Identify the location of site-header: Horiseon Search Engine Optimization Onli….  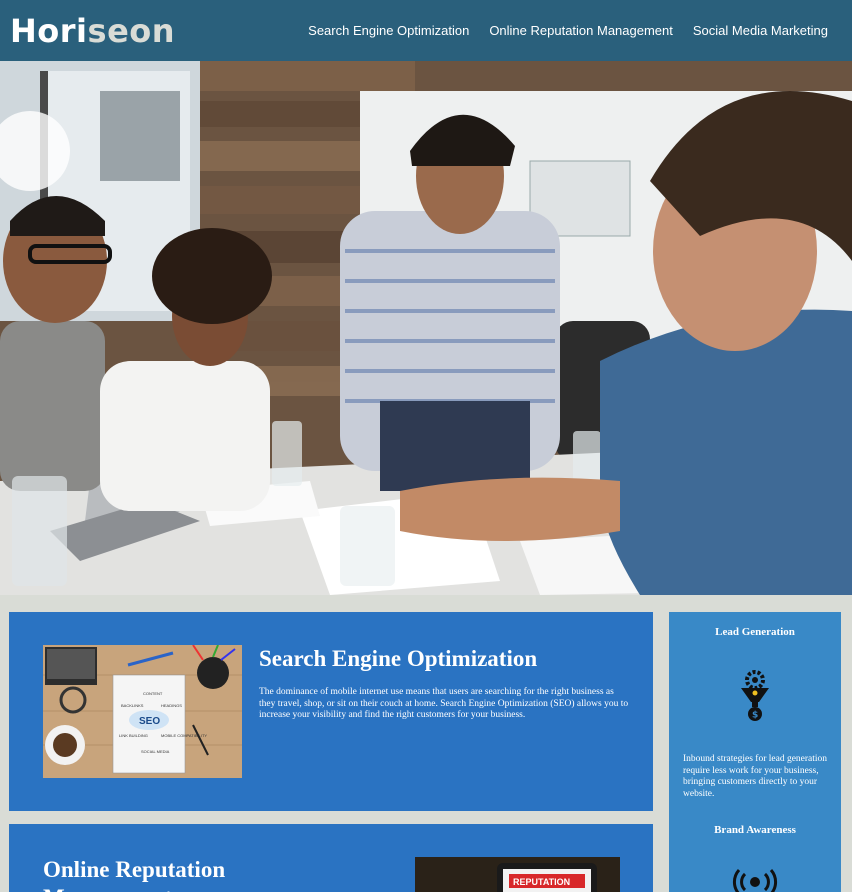
(426, 30).